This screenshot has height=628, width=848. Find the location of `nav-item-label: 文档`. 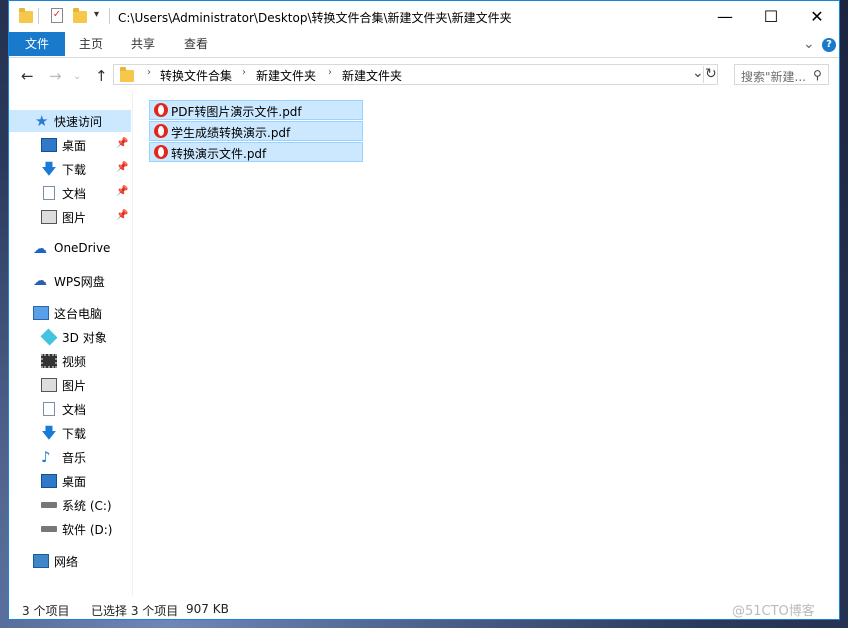

nav-item-label: 文档 is located at coordinates (74, 410).